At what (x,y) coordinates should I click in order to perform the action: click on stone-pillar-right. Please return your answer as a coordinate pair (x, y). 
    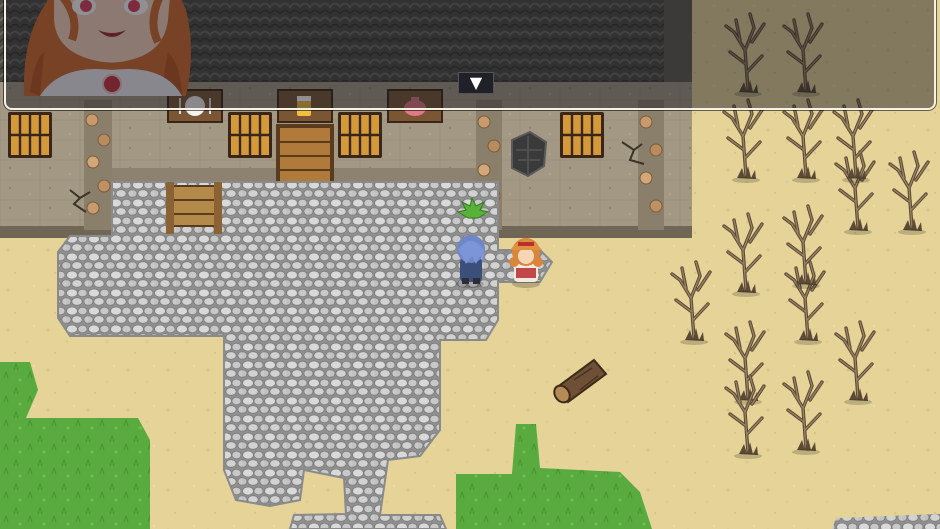
    Looking at the image, I should click on (651, 165).